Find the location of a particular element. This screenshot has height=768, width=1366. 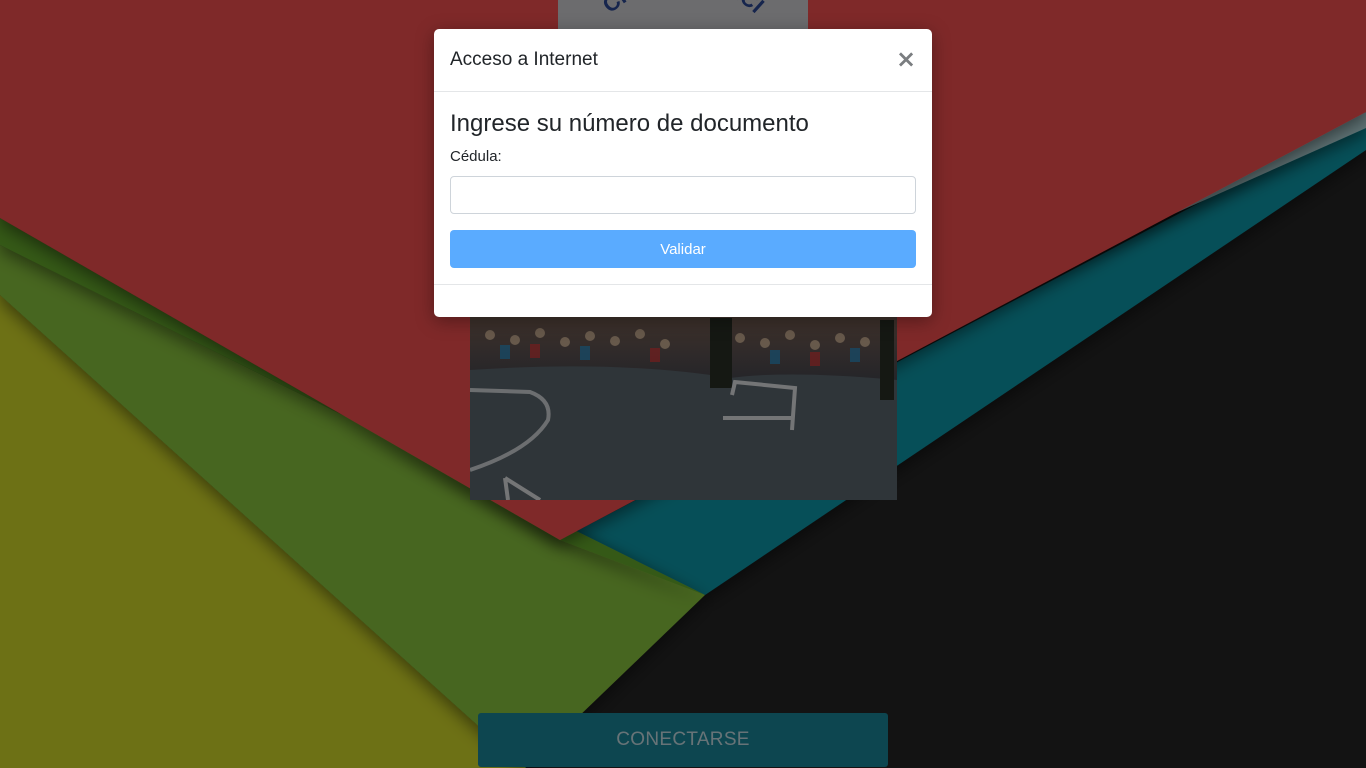

modal-title: Acceso a Internet is located at coordinates (524, 59).